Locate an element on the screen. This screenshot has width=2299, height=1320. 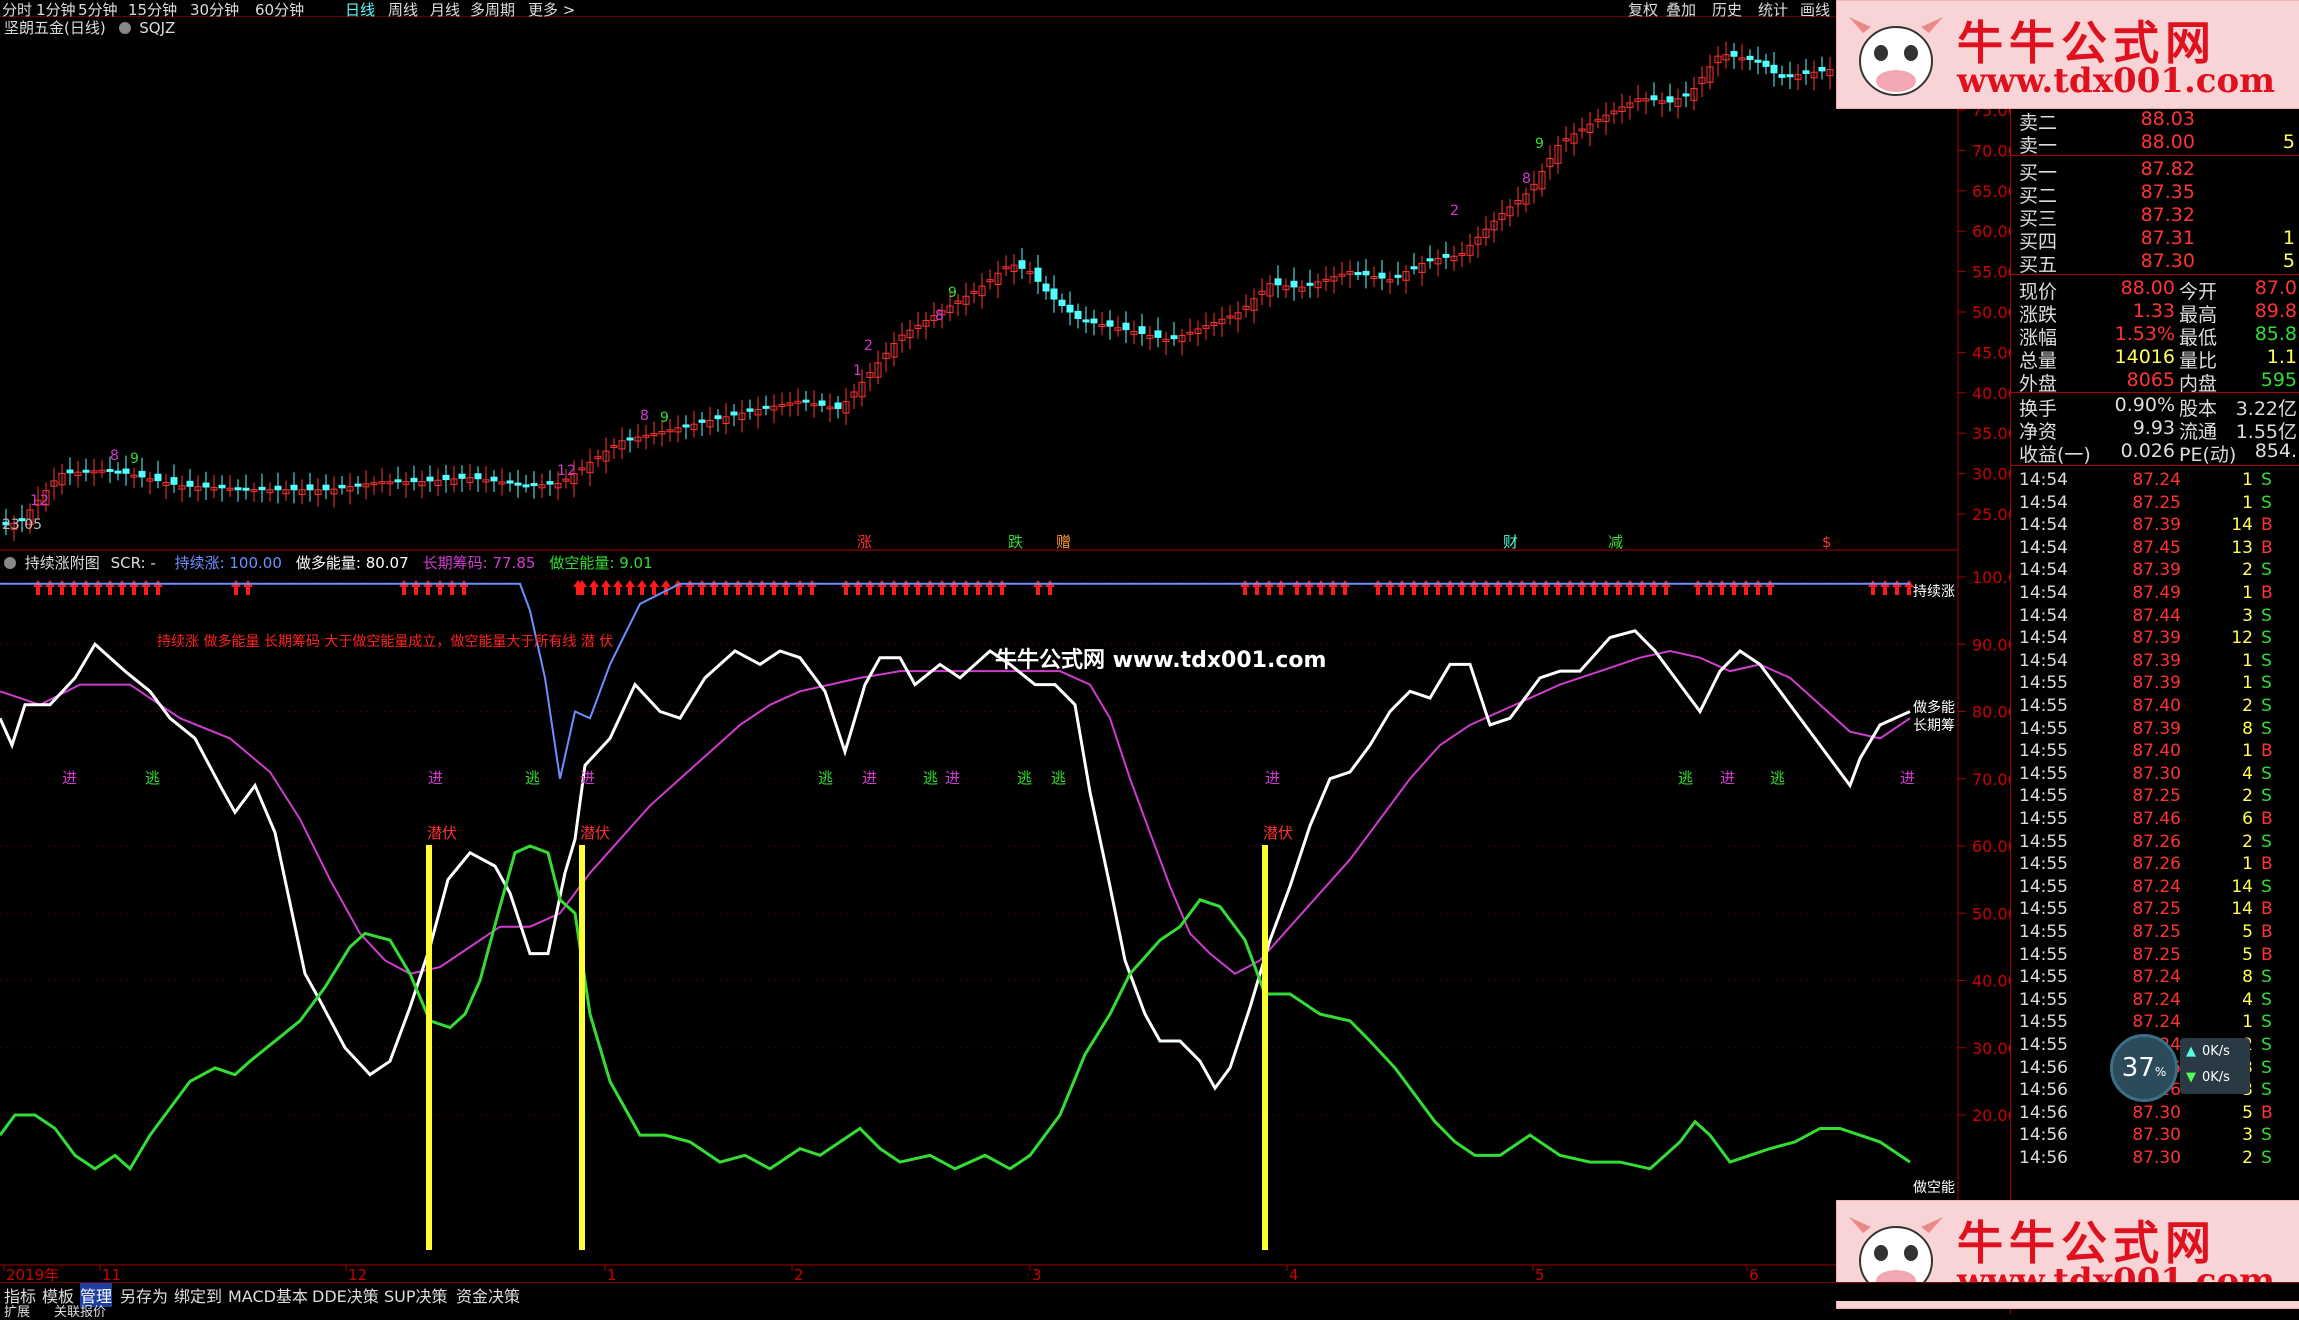
stat-value: 595 is located at coordinates (2278, 380).